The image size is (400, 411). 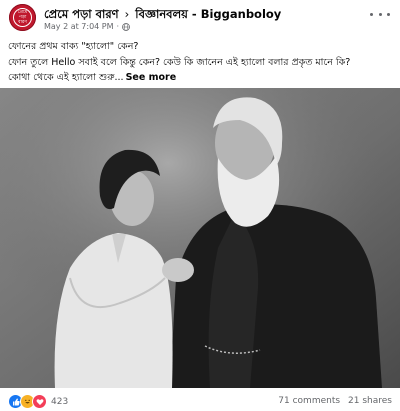 I want to click on page-avatar: প্রেমে পড়া বারণ, so click(x=22, y=17).